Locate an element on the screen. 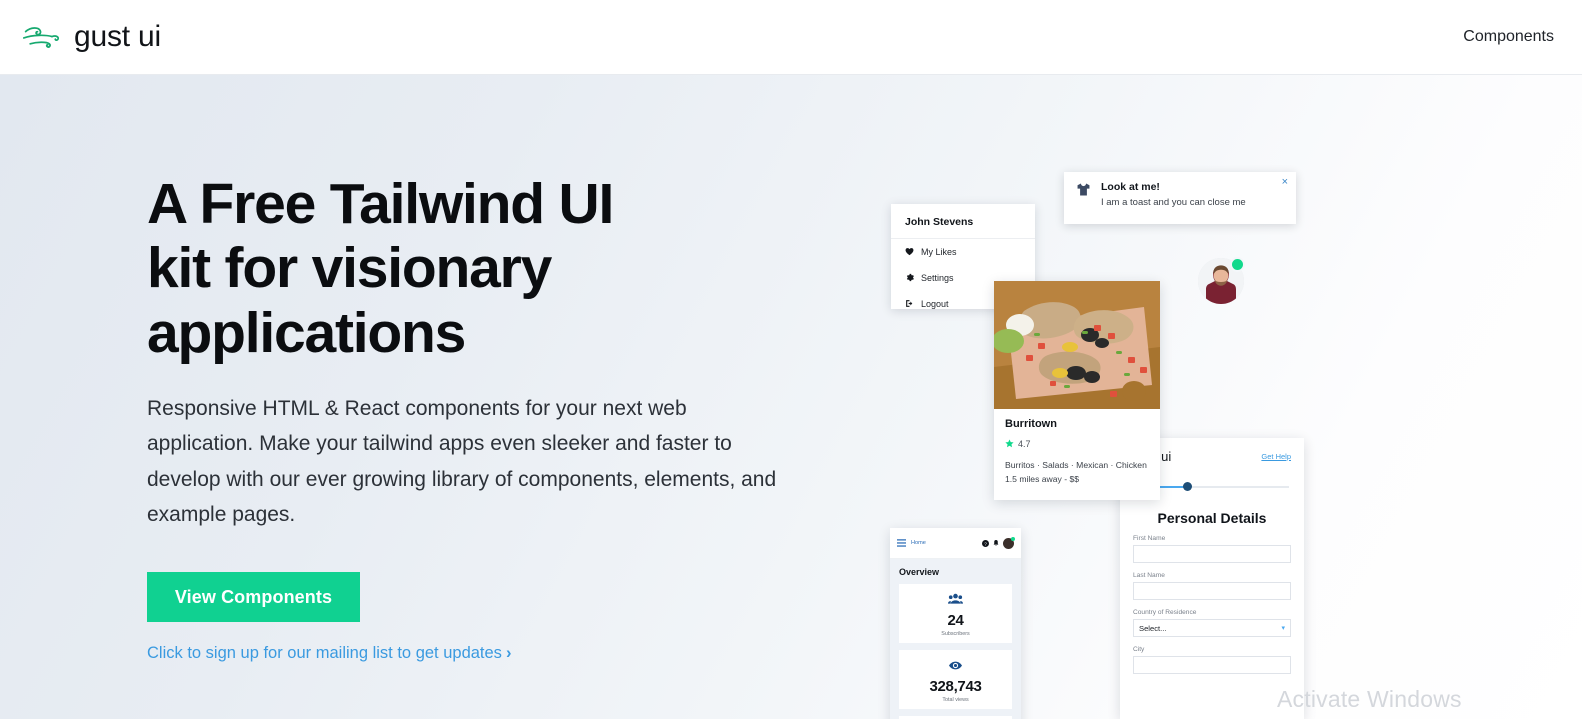 The image size is (1582, 719). field-label: City is located at coordinates (1139, 649).